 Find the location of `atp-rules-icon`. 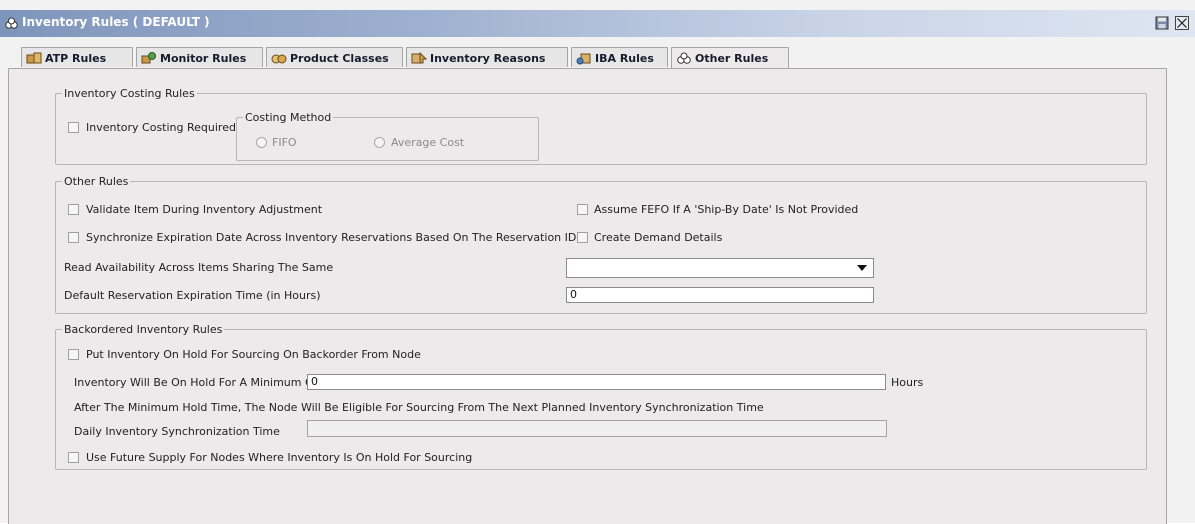

atp-rules-icon is located at coordinates (34, 58).